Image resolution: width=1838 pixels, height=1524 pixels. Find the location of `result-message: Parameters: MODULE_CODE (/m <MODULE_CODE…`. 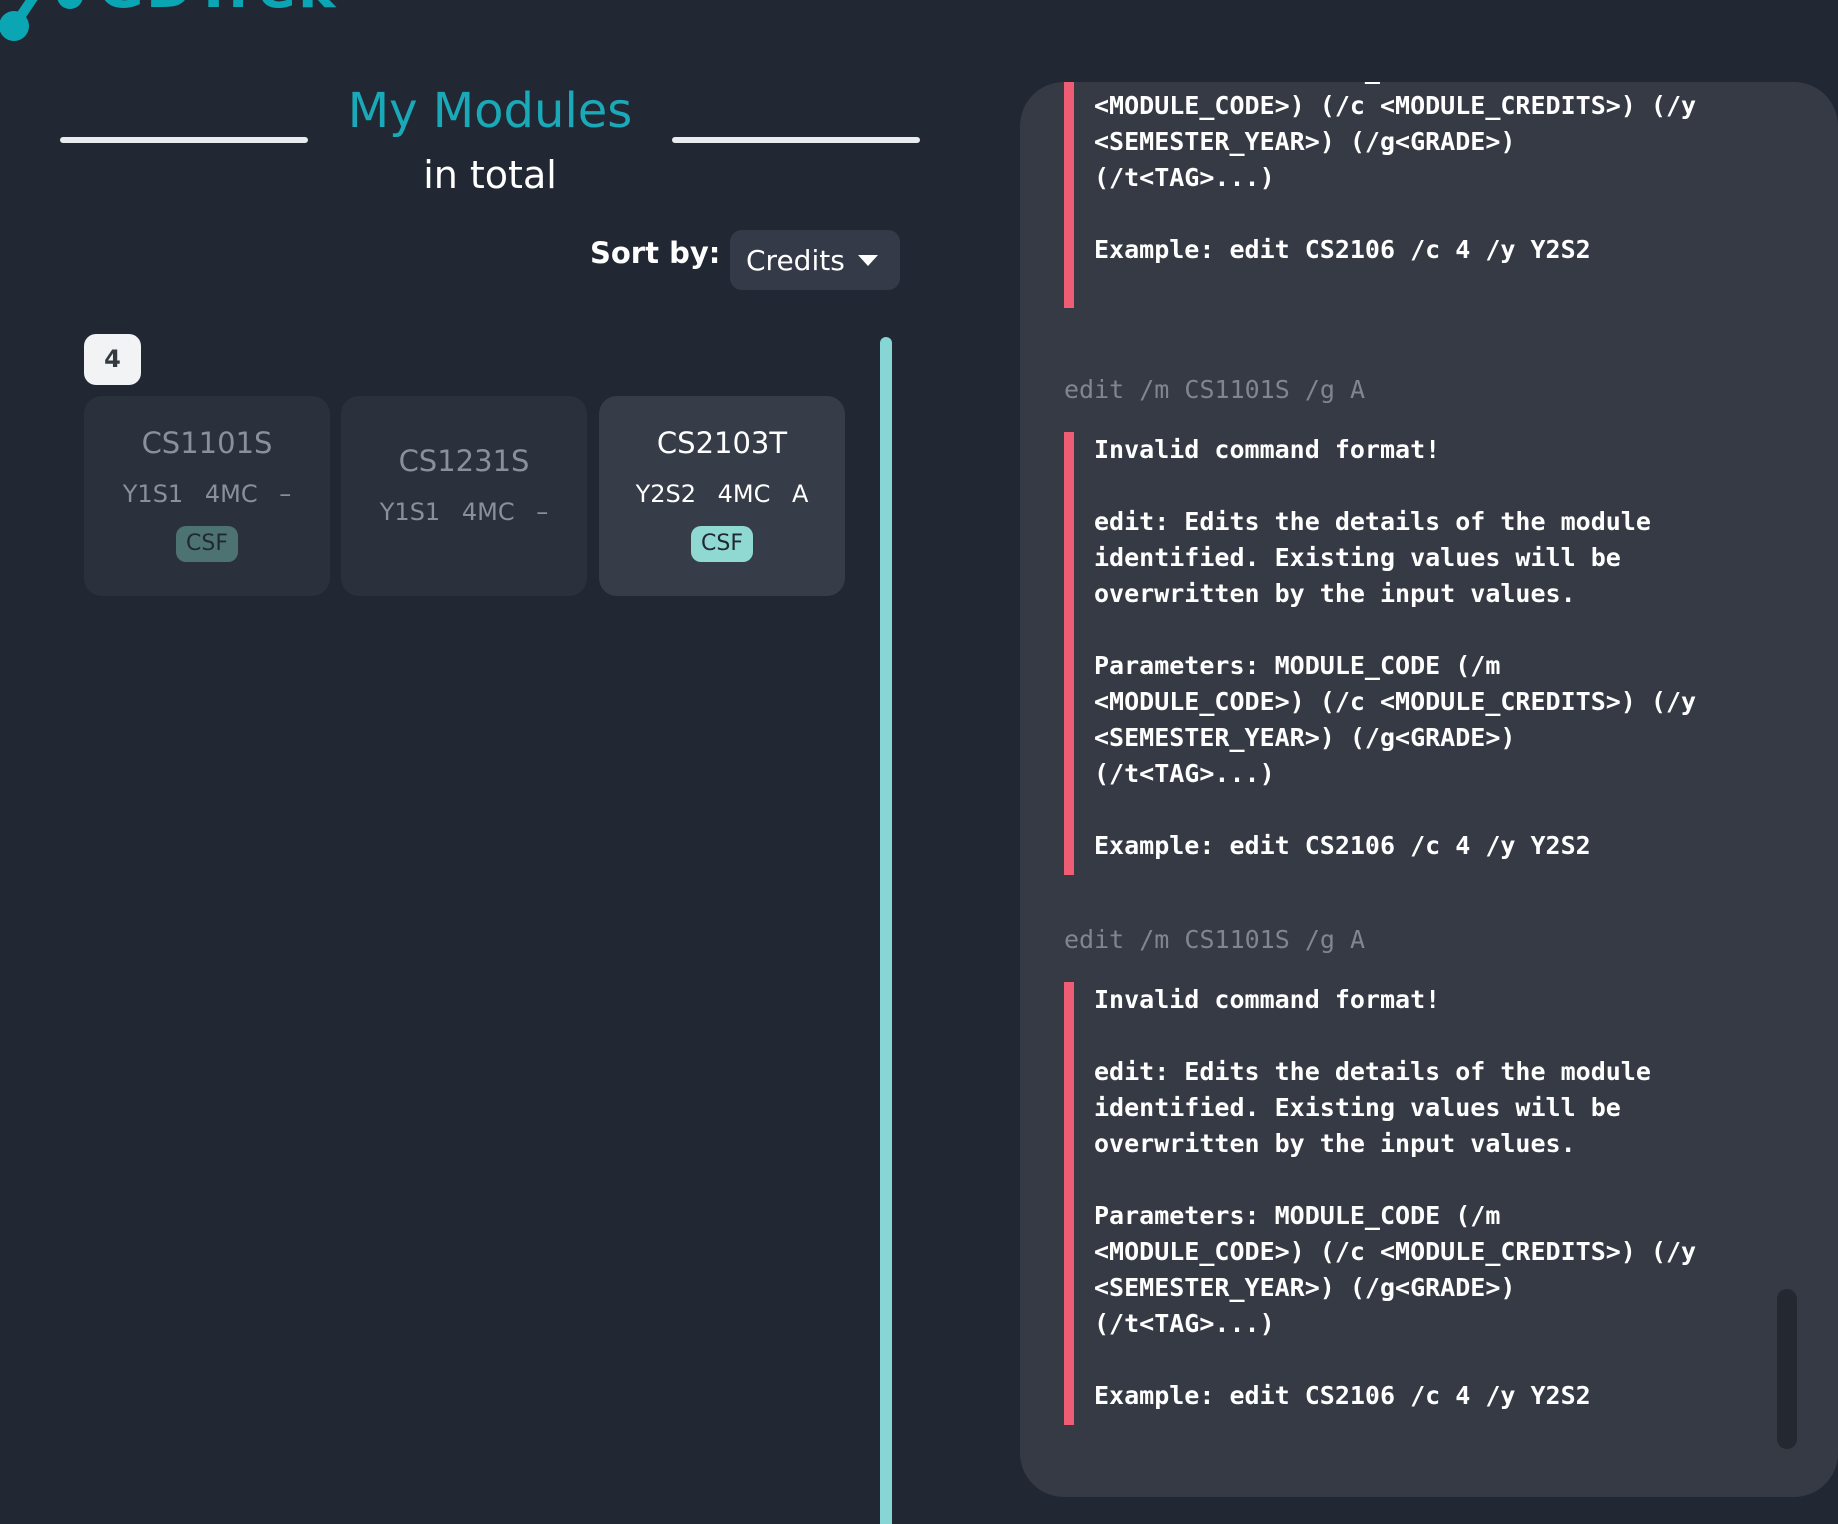

result-message: Parameters: MODULE_CODE (/m <MODULE_CODE… is located at coordinates (1434, 195).